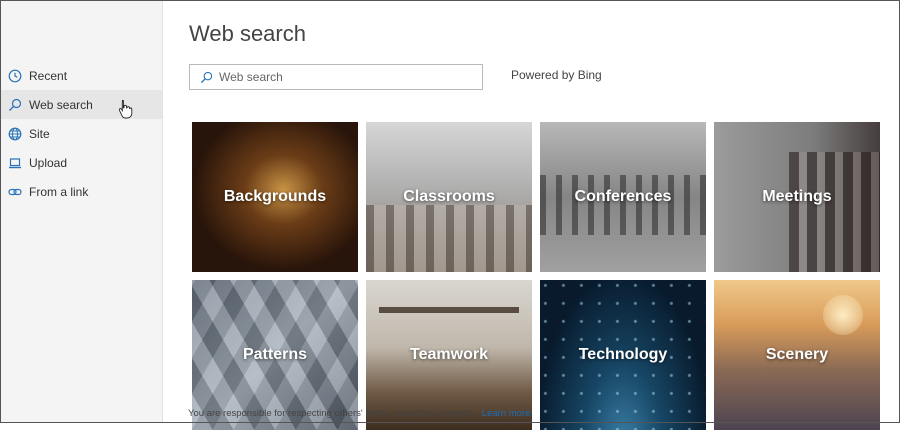 This screenshot has width=900, height=430. I want to click on tile-classrooms: Classrooms, so click(449, 197).